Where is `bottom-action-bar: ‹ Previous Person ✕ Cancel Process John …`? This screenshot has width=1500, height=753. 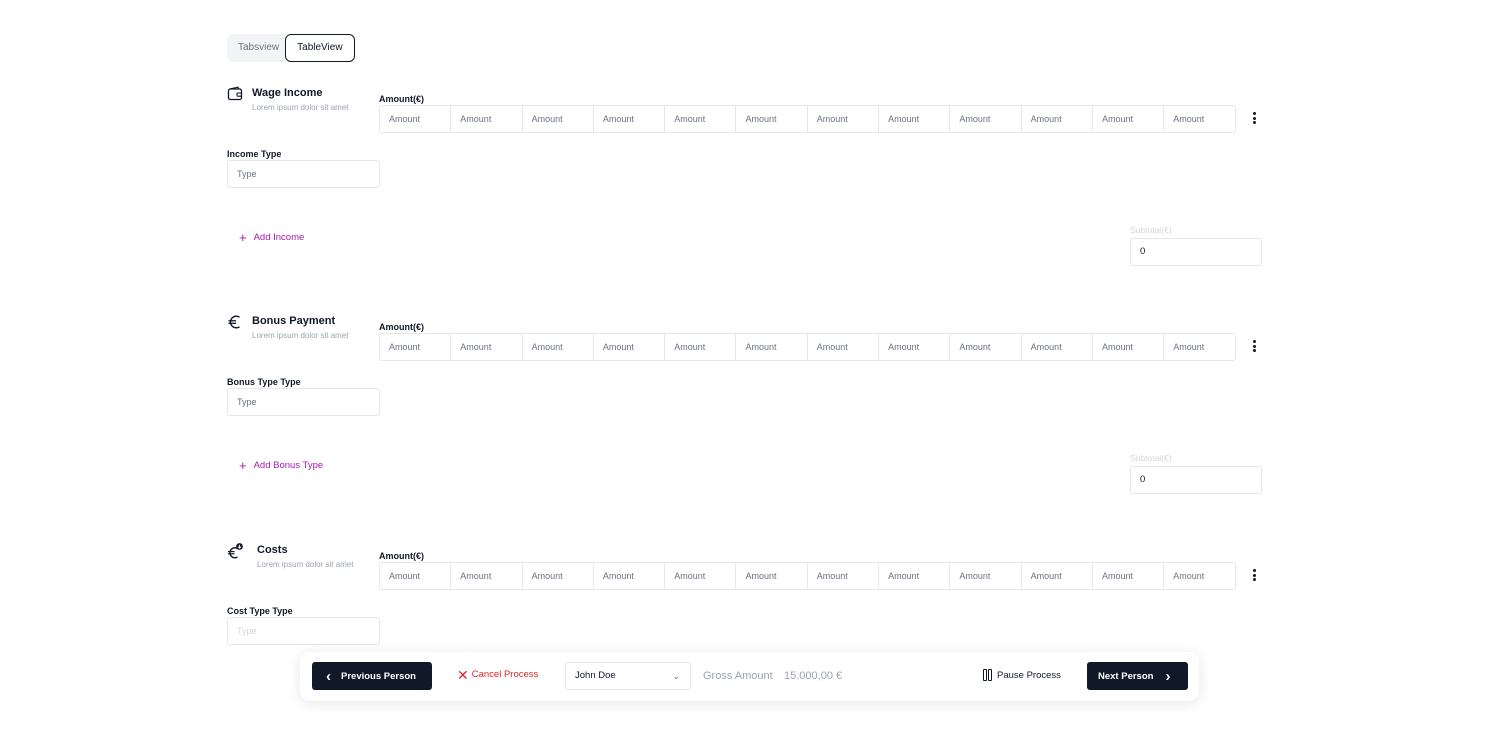 bottom-action-bar: ‹ Previous Person ✕ Cancel Process John … is located at coordinates (749, 676).